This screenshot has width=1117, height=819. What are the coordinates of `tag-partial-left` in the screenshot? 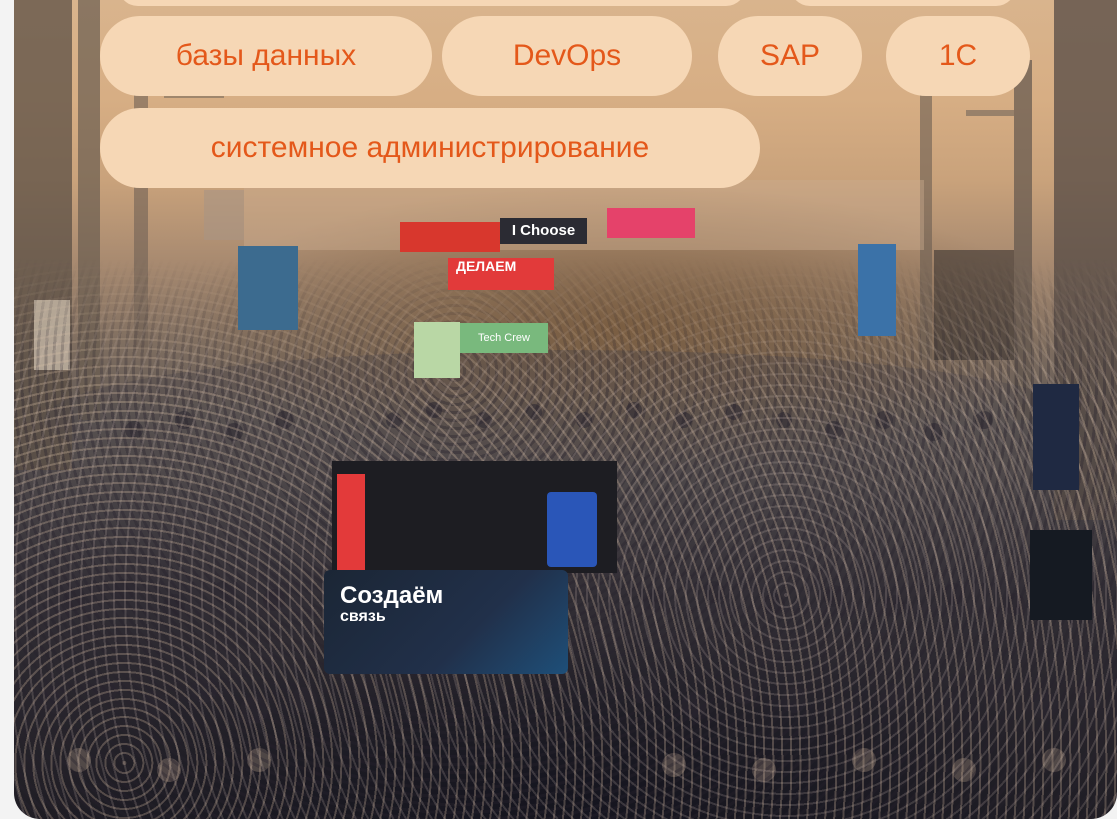 It's located at (432, 3).